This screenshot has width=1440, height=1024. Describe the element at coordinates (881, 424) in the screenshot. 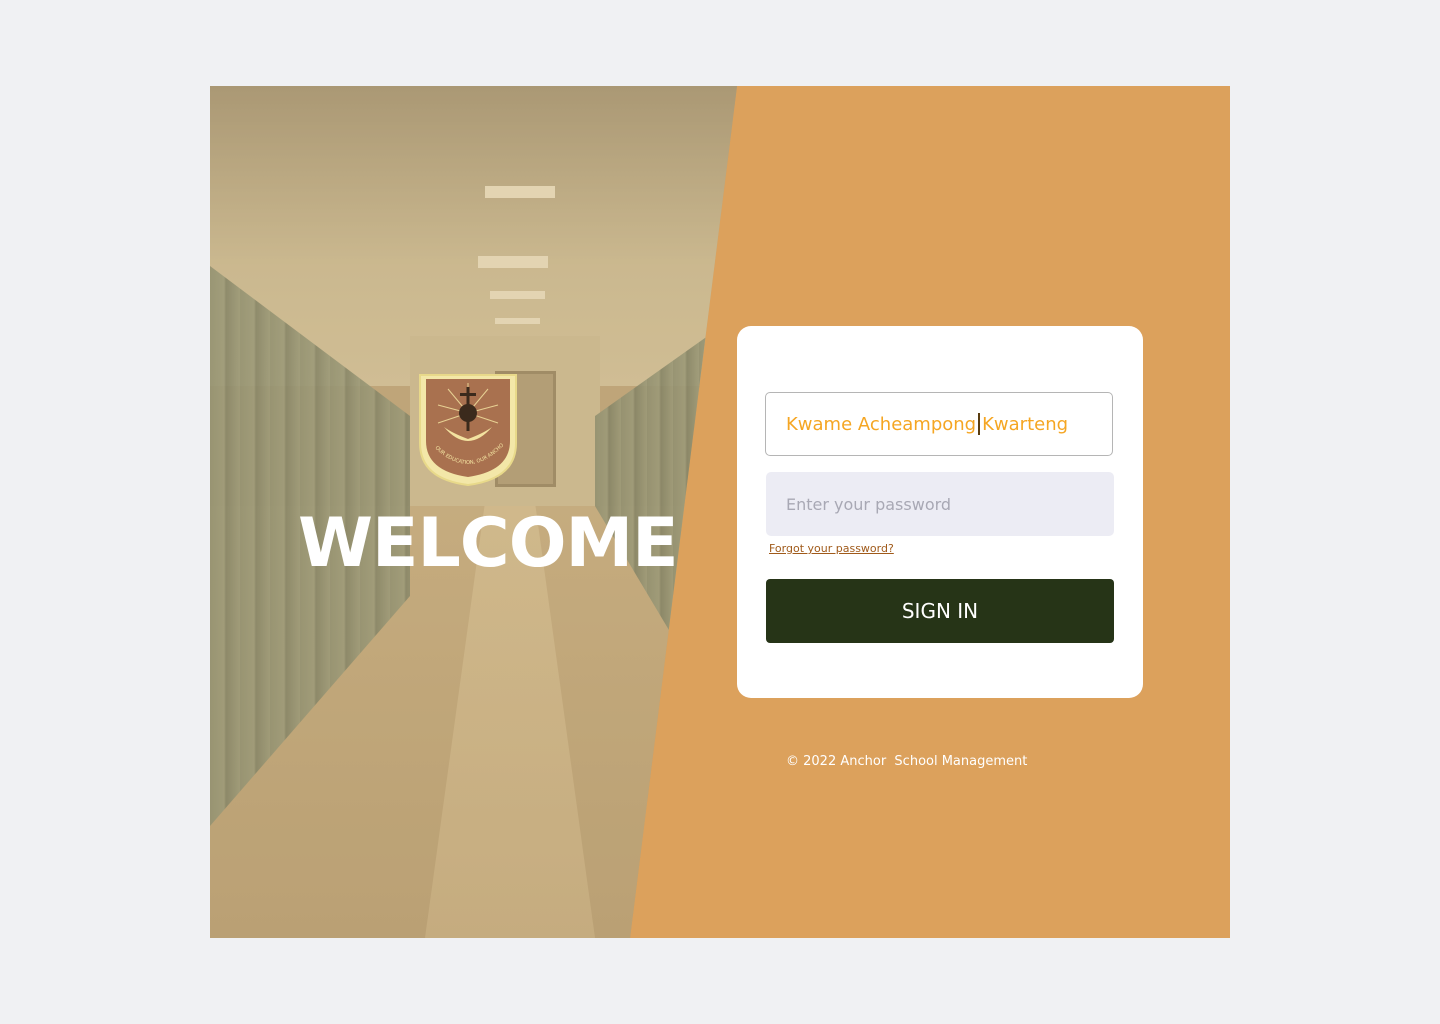

I see `username-value-start: Kwame Acheampong` at that location.